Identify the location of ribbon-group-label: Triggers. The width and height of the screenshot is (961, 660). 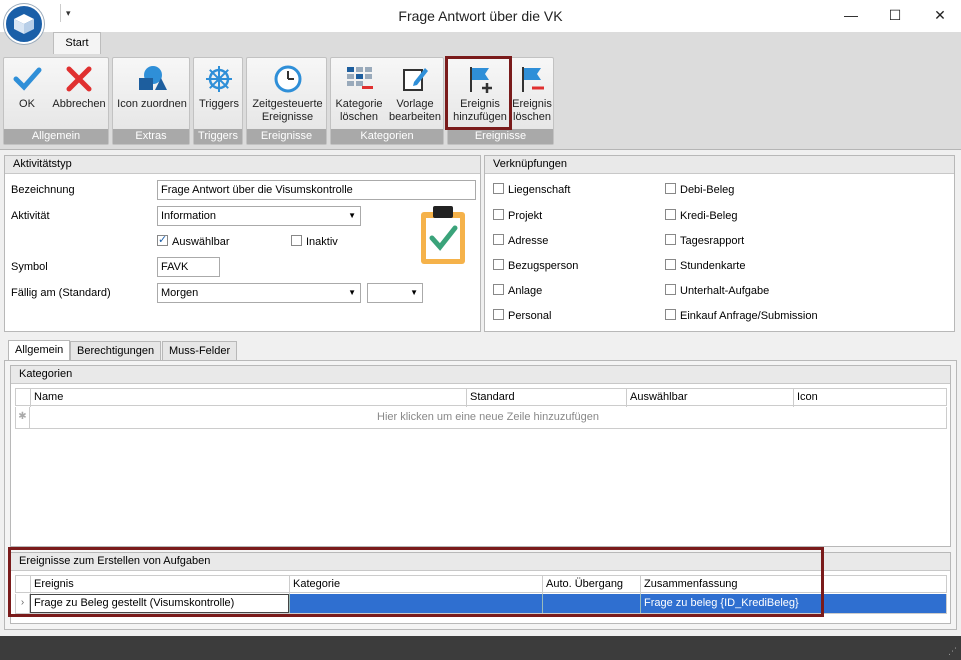
(218, 136).